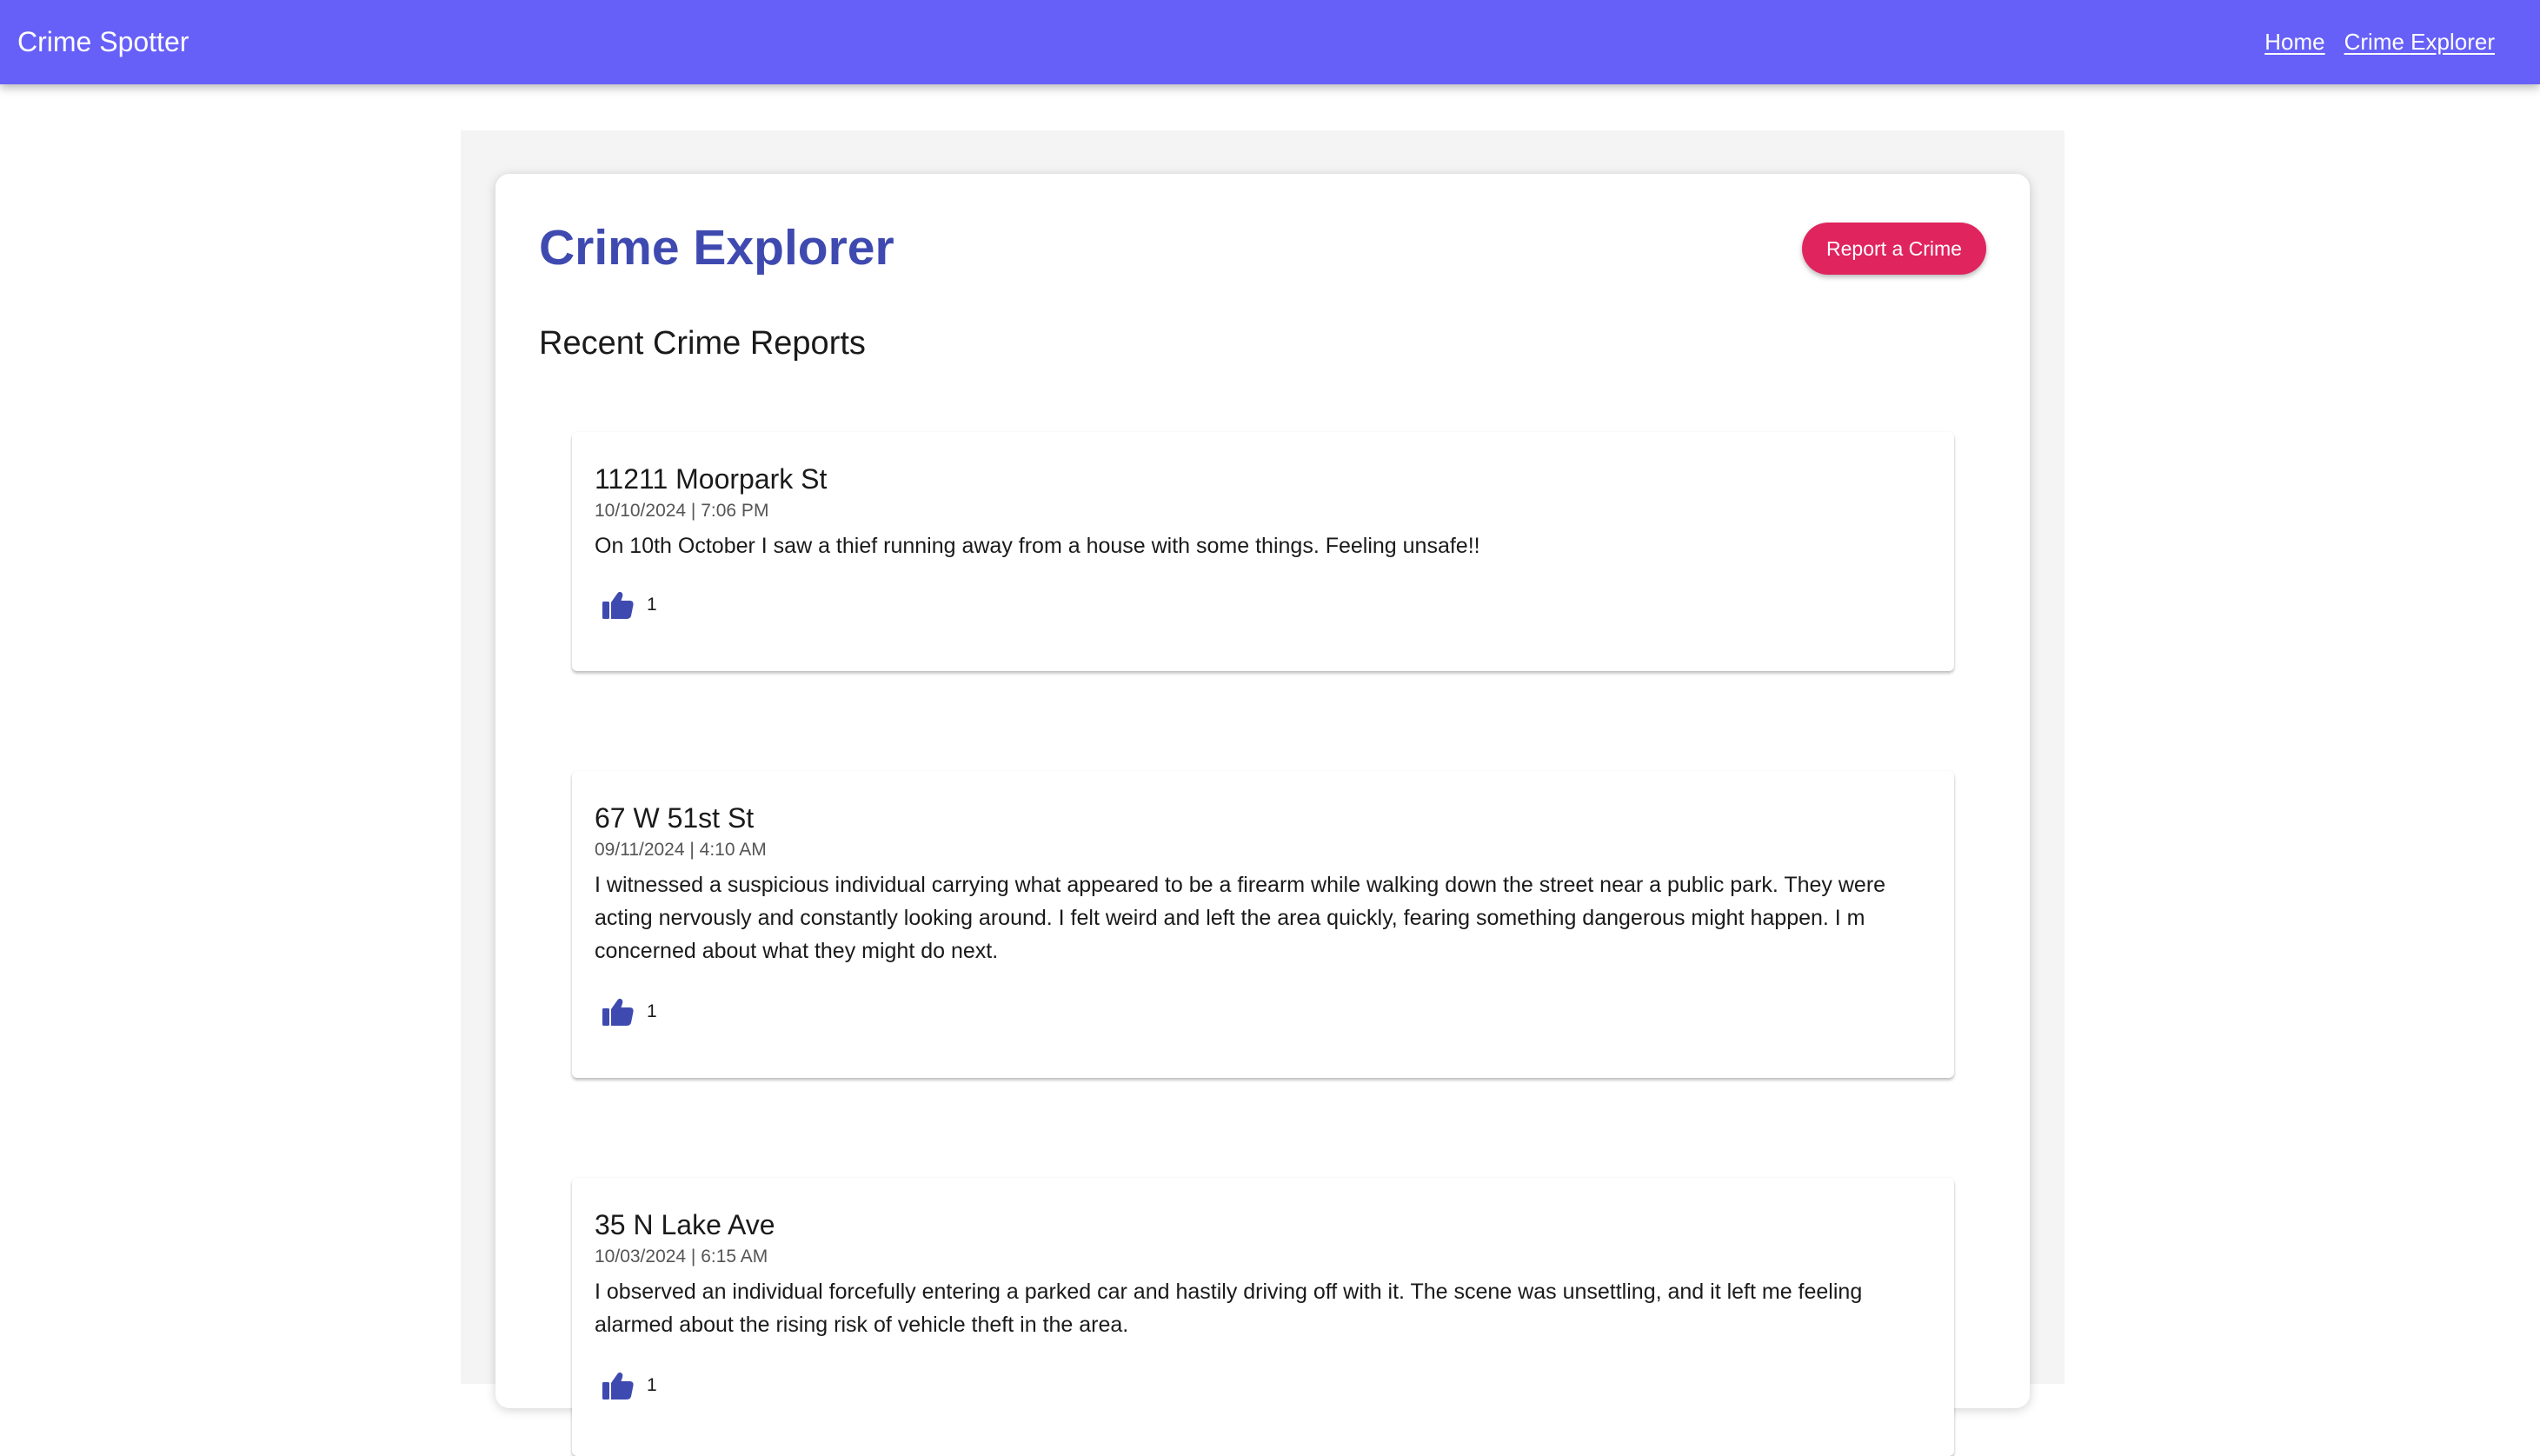 This screenshot has width=2540, height=1456. Describe the element at coordinates (681, 850) in the screenshot. I see `report-datetime: 09/11/2024 | 4:10 AM` at that location.